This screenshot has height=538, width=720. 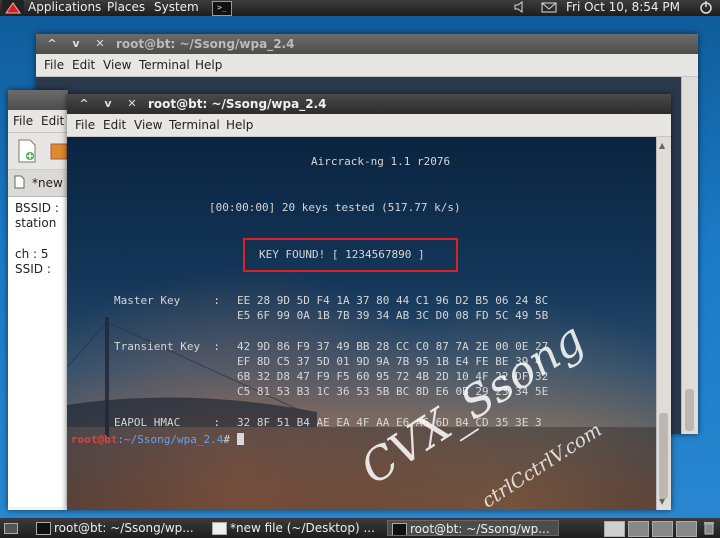 I want to click on front-window-scrollbar: ▲ ▼, so click(x=663, y=323).